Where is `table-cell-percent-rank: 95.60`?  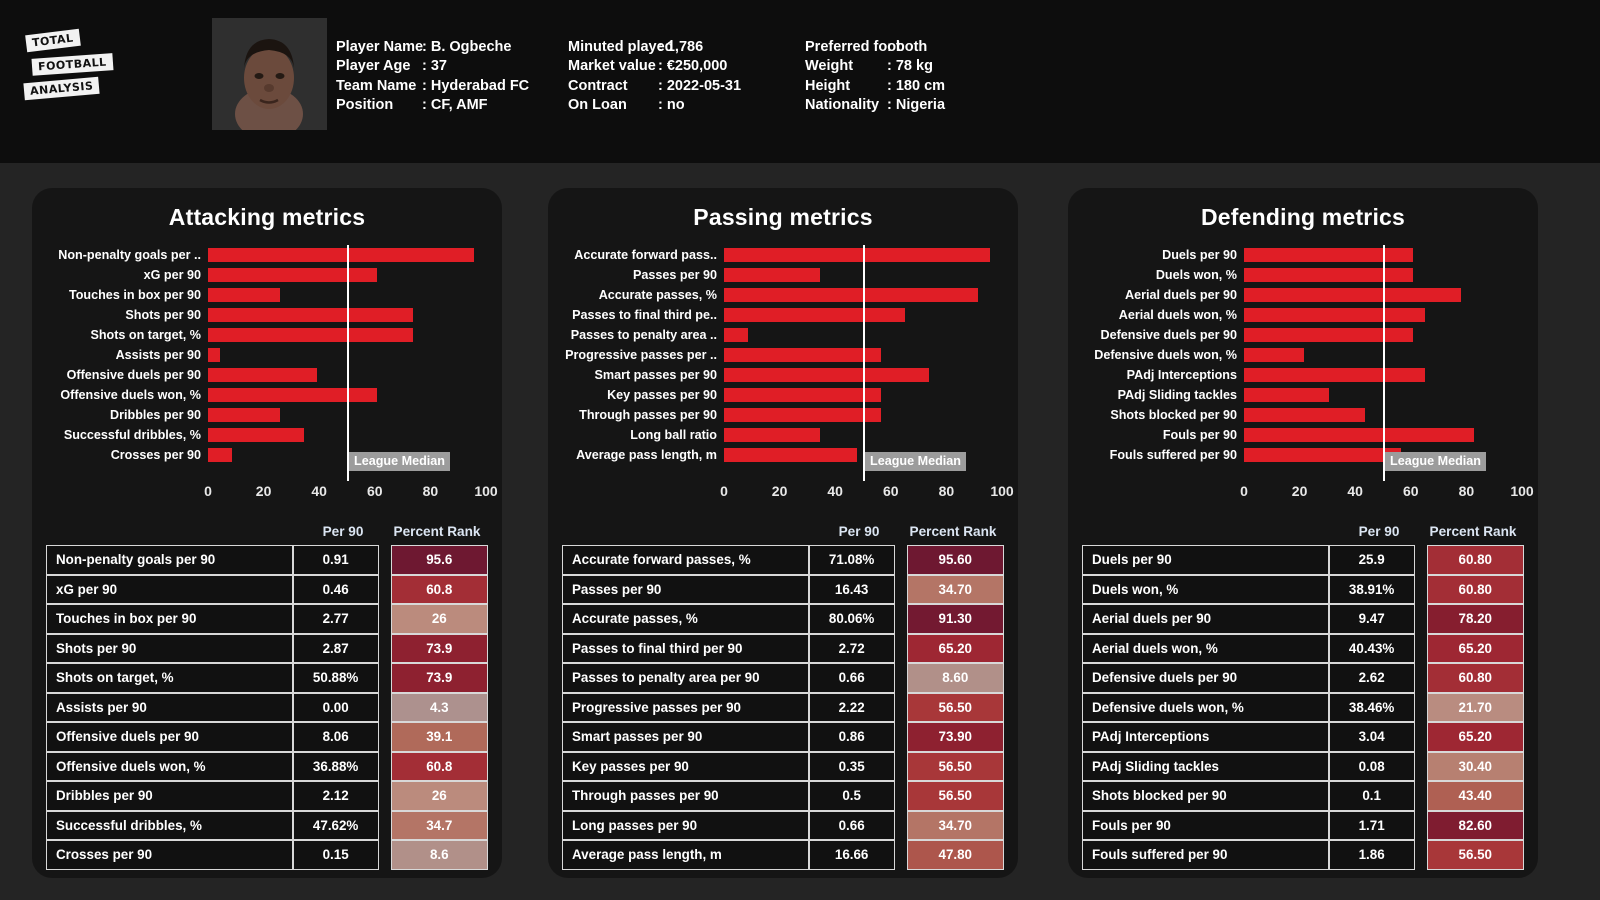 table-cell-percent-rank: 95.60 is located at coordinates (955, 560).